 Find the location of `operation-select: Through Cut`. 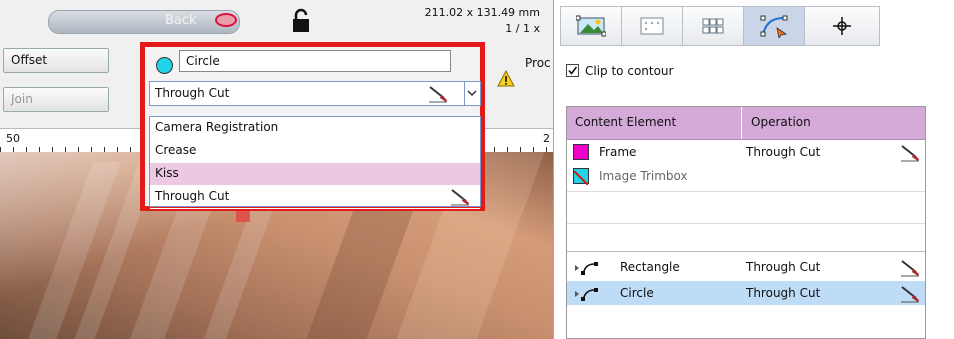

operation-select: Through Cut is located at coordinates (307, 93).